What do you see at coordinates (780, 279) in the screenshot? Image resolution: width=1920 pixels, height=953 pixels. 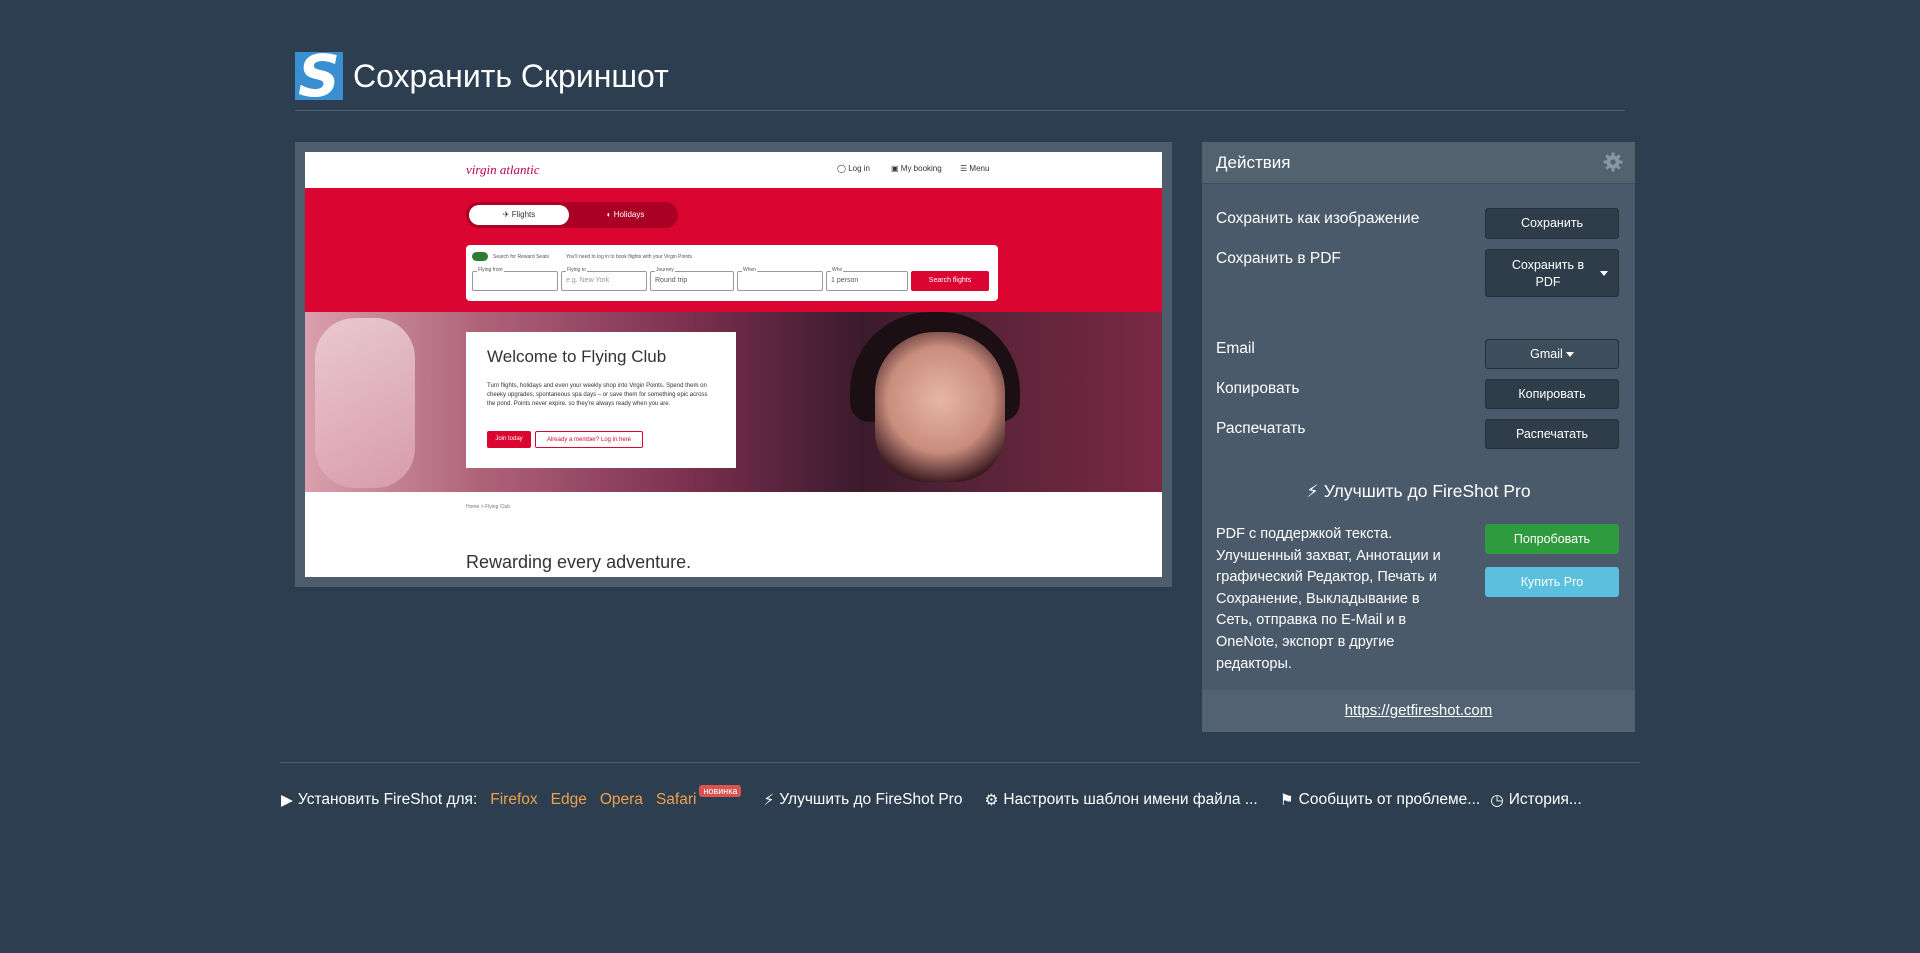 I see `site-field-when: When` at bounding box center [780, 279].